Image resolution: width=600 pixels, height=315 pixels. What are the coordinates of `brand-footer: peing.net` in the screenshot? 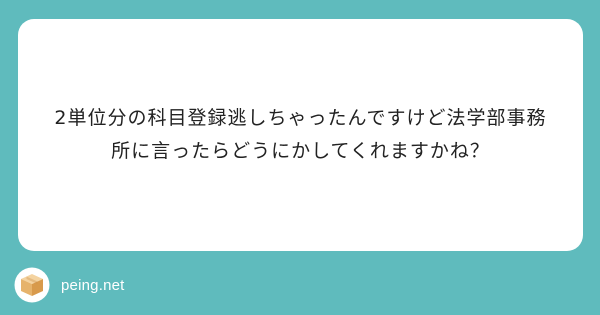 It's located at (69, 285).